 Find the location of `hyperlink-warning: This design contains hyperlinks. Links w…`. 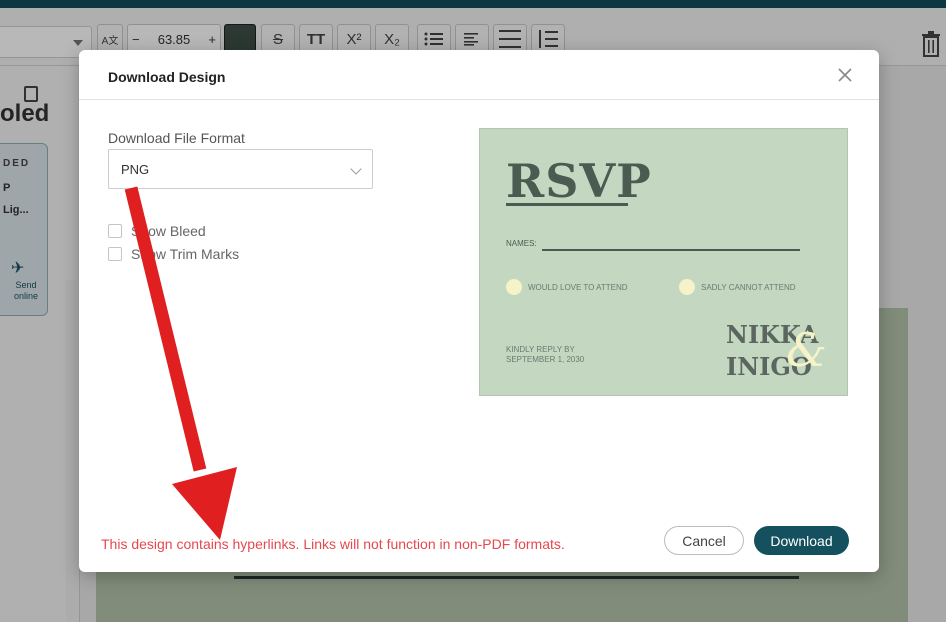

hyperlink-warning: This design contains hyperlinks. Links w… is located at coordinates (333, 544).